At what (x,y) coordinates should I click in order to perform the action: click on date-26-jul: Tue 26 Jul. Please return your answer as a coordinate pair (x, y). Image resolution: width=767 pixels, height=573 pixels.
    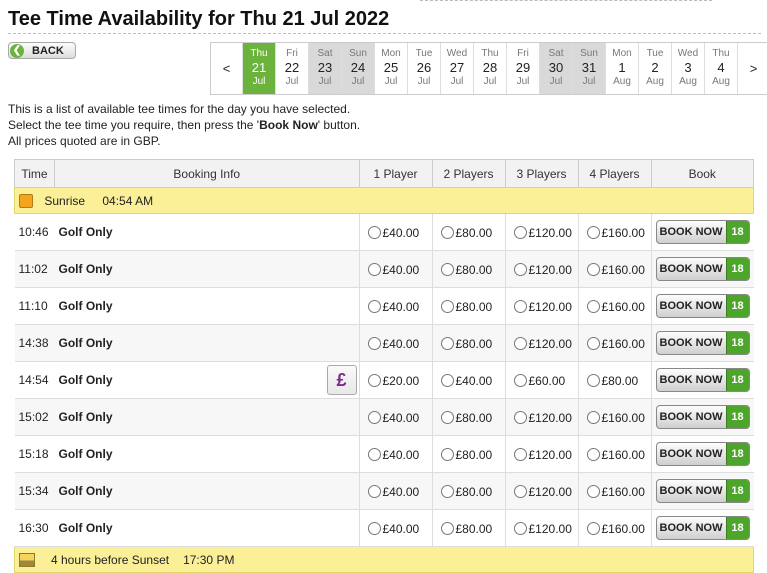
    Looking at the image, I should click on (423, 68).